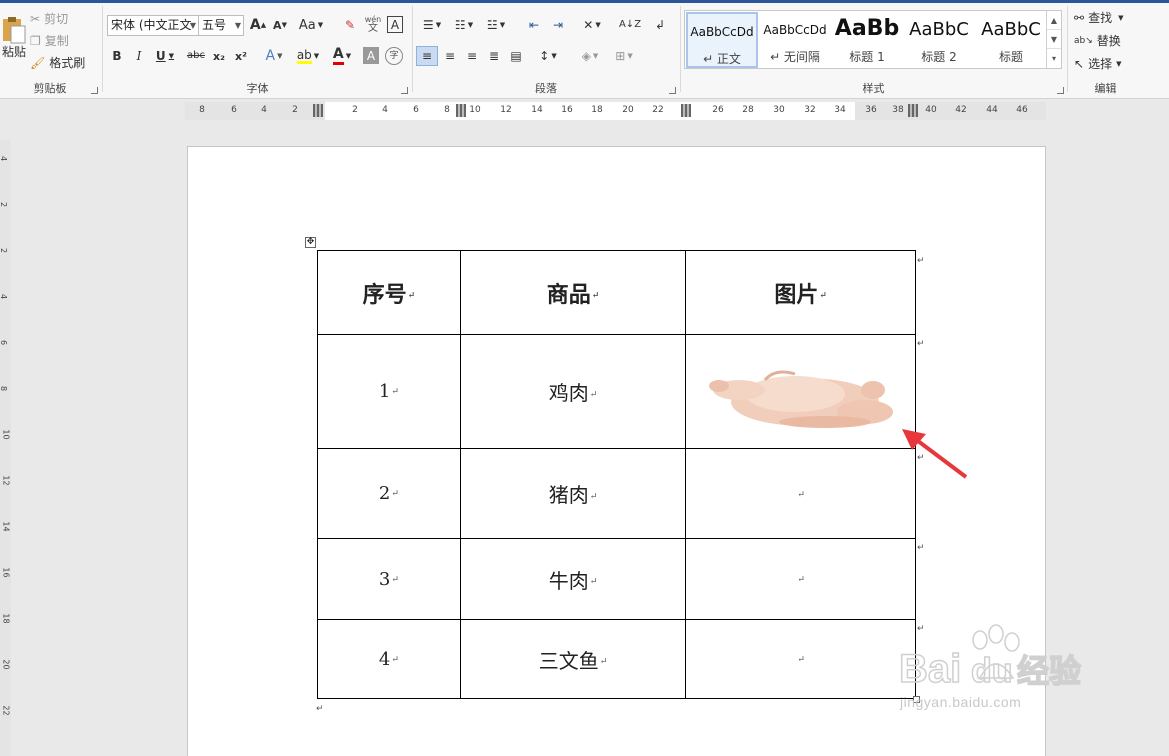 The image size is (1169, 756). I want to click on align-center-button: ≡, so click(450, 56).